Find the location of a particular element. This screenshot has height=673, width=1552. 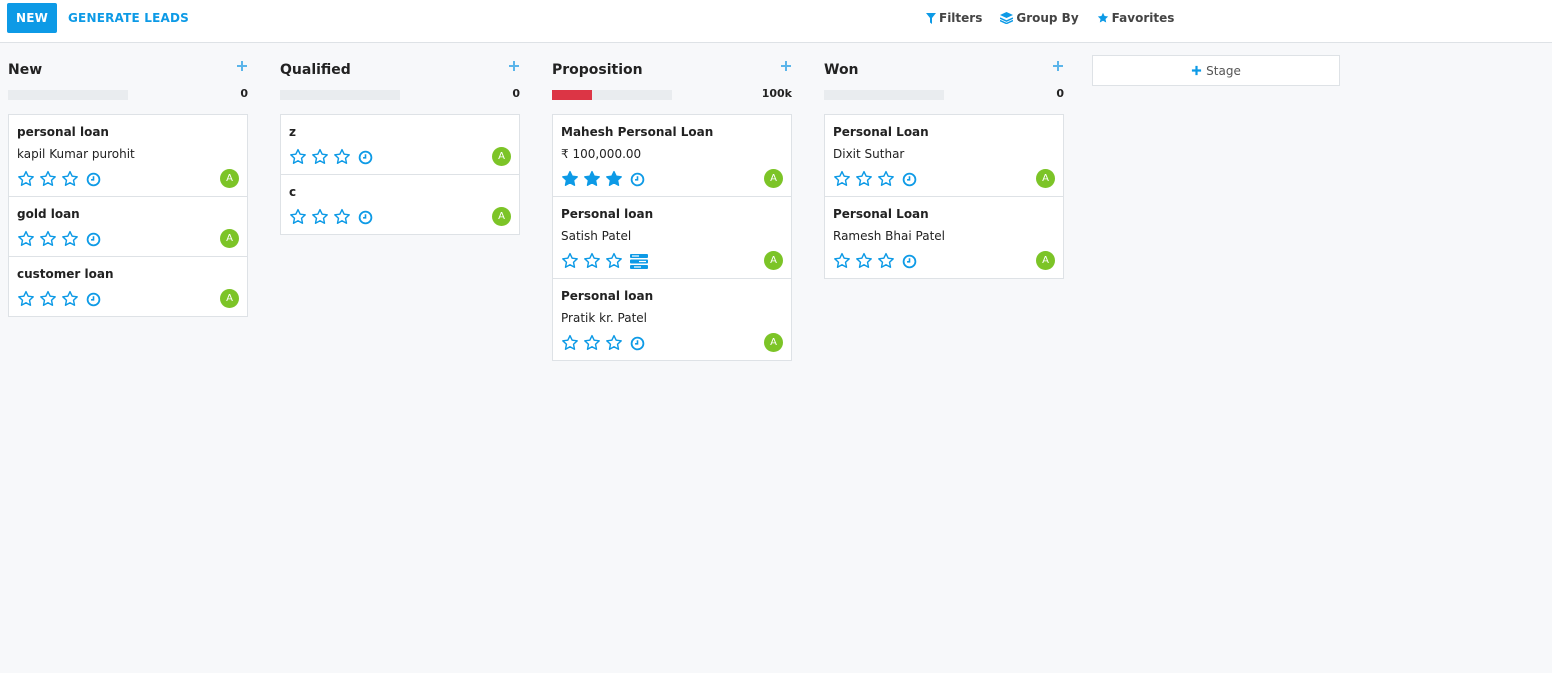

add-stage-button: Stage is located at coordinates (1216, 70).